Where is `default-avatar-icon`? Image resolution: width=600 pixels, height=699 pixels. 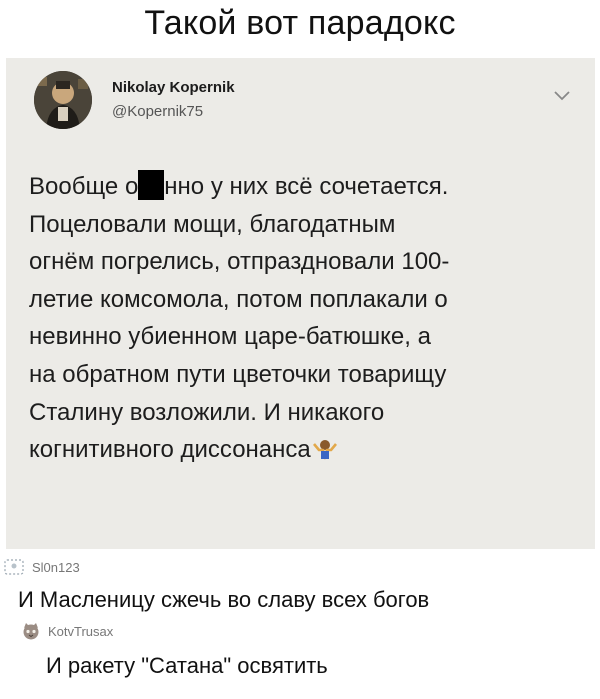 default-avatar-icon is located at coordinates (14, 567).